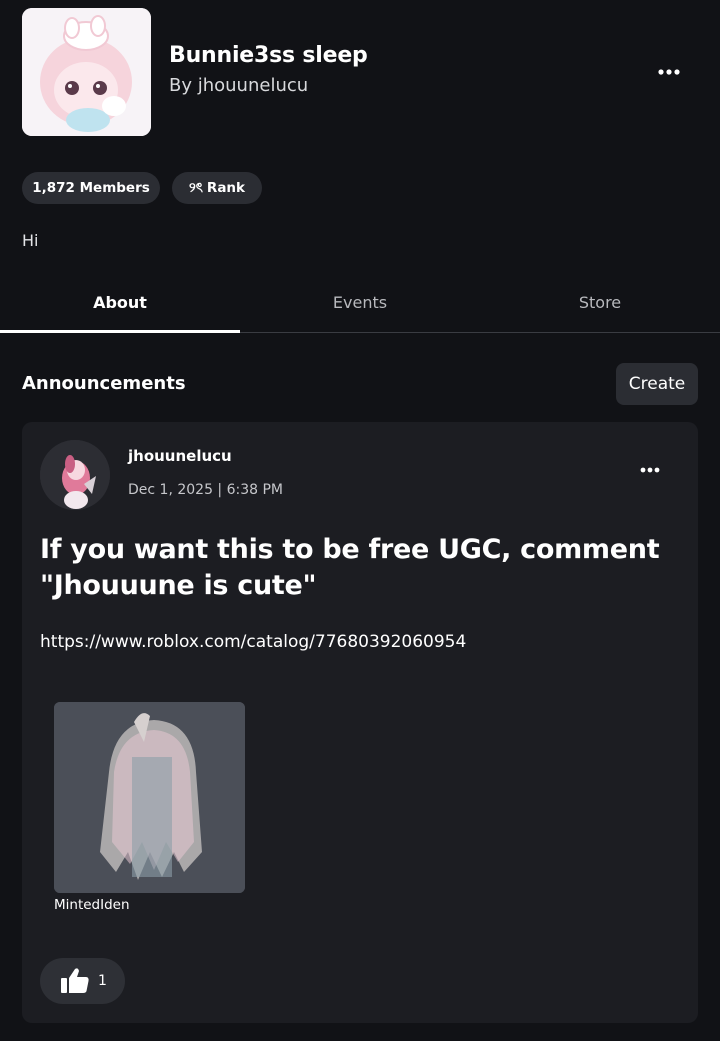 The width and height of the screenshot is (720, 1041). I want to click on group-description: Hi, so click(30, 240).